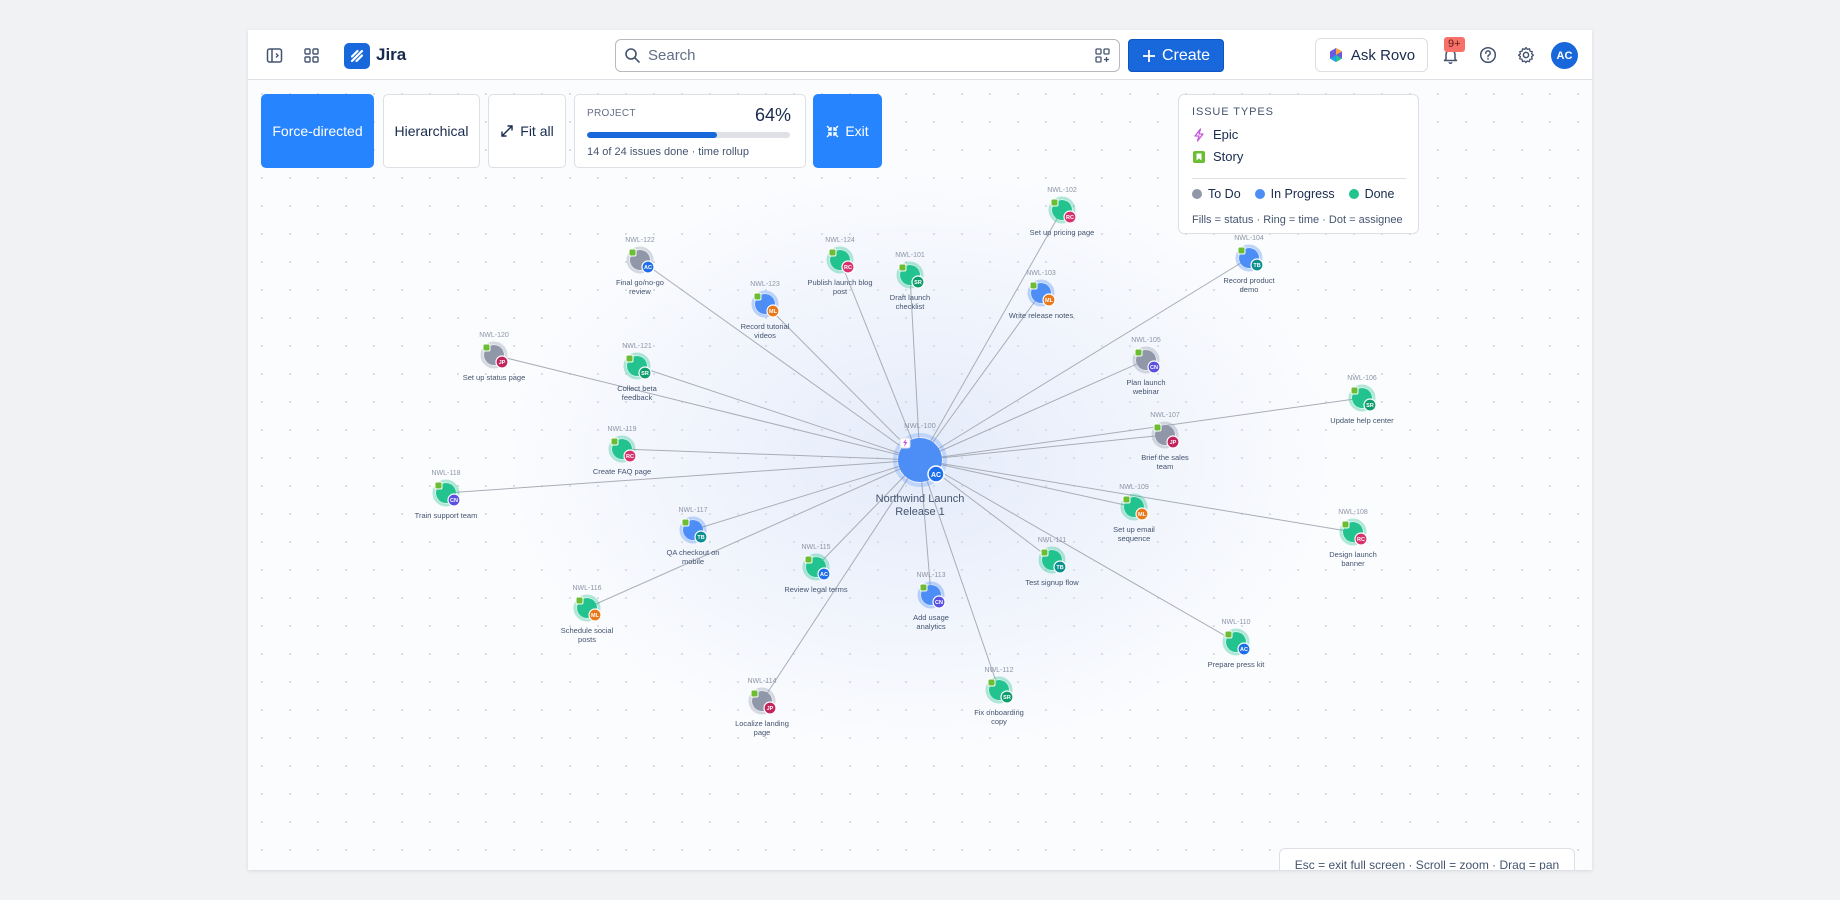  I want to click on product-name: Jira, so click(391, 55).